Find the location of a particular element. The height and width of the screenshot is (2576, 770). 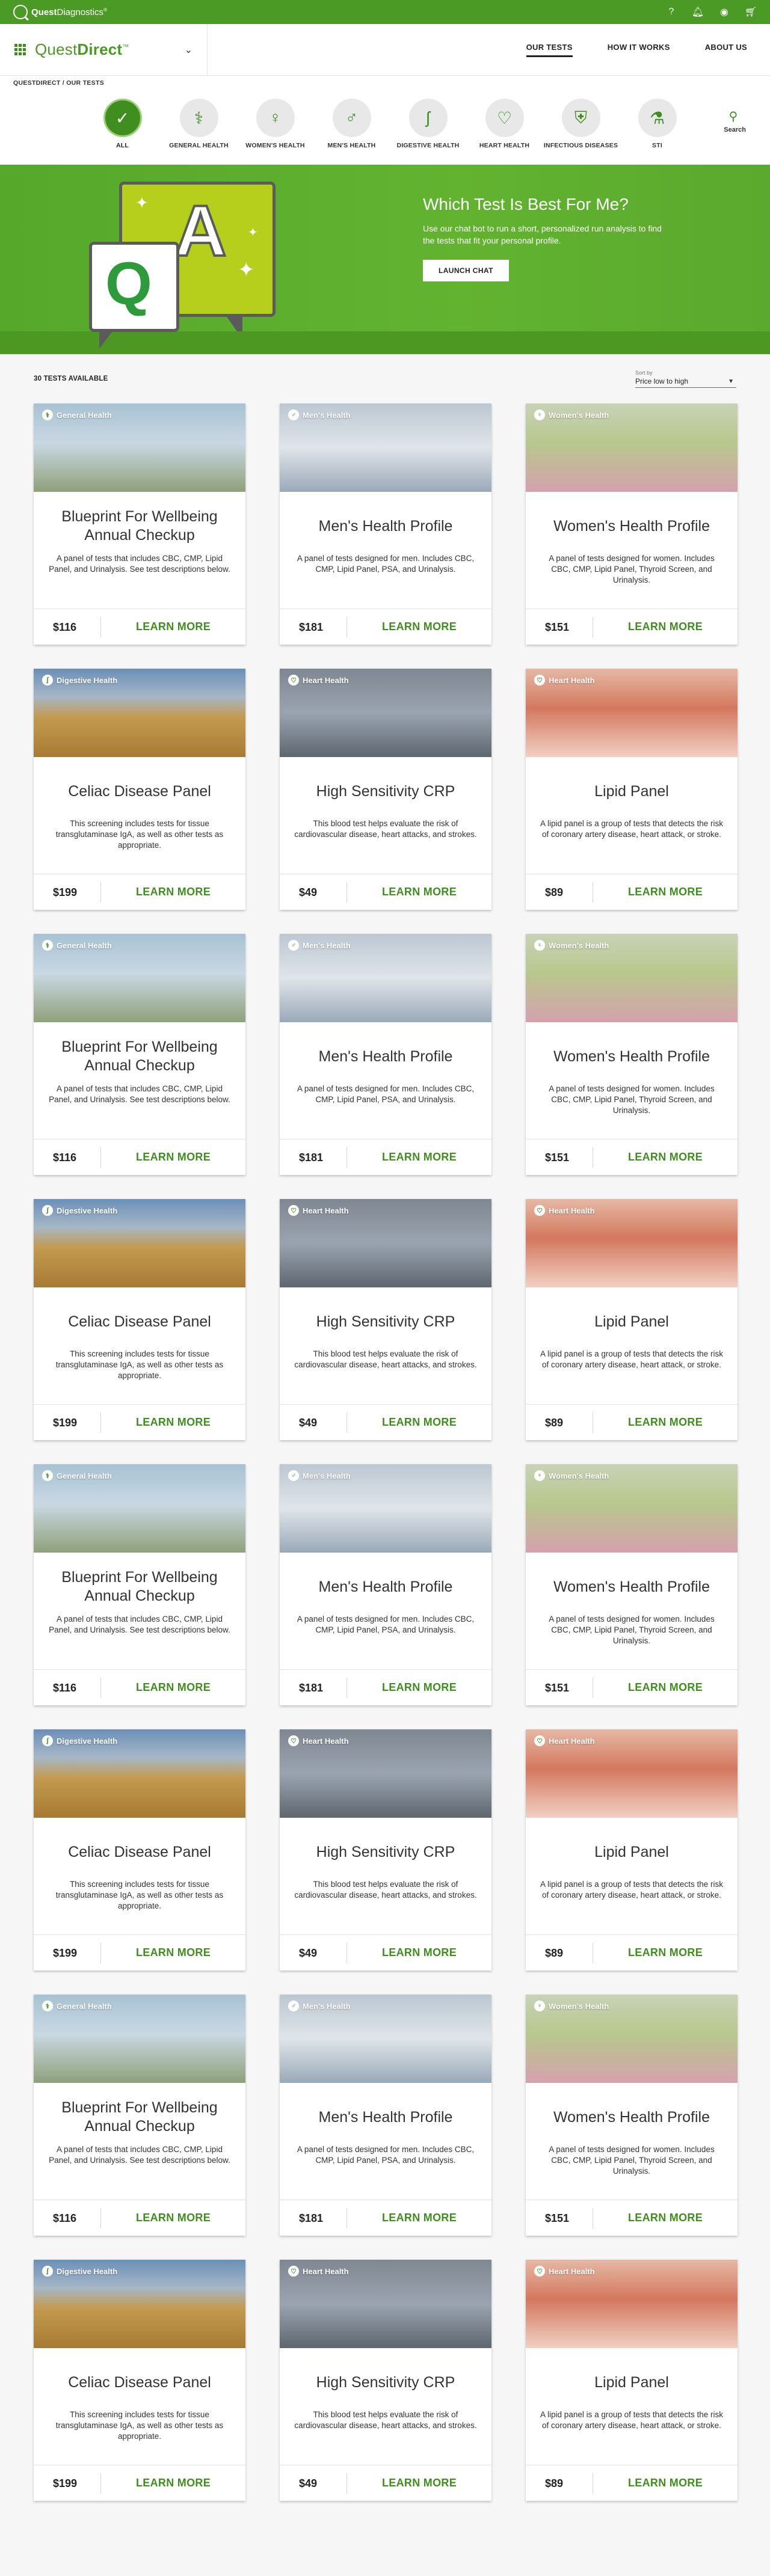

nav-our-tests: OUR TESTS is located at coordinates (549, 50).